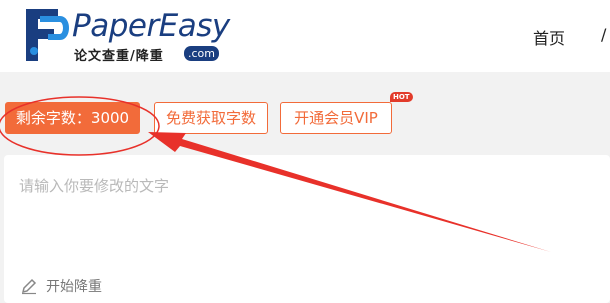 This screenshot has width=610, height=303. I want to click on logo-subtitle: 论文查重/降重, so click(119, 56).